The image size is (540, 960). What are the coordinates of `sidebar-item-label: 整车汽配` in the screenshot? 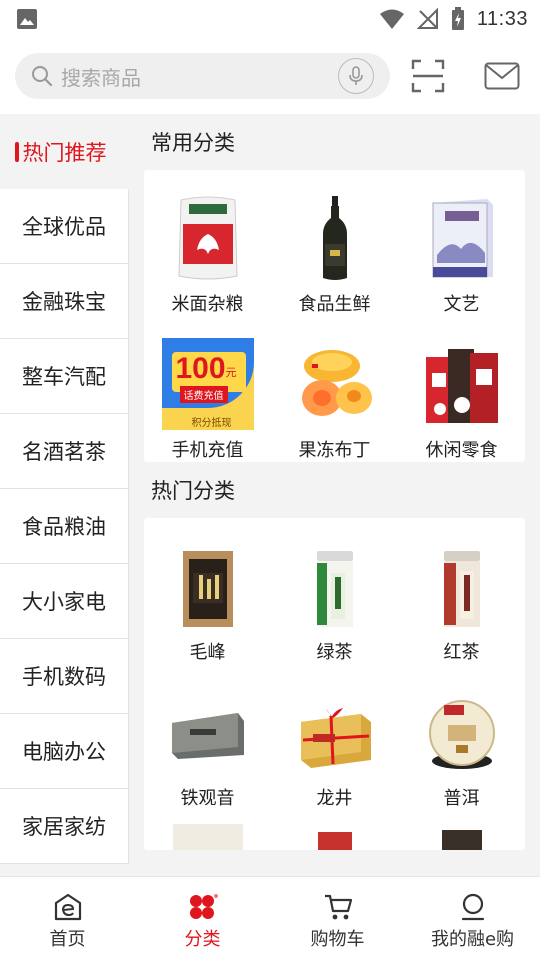 It's located at (64, 377).